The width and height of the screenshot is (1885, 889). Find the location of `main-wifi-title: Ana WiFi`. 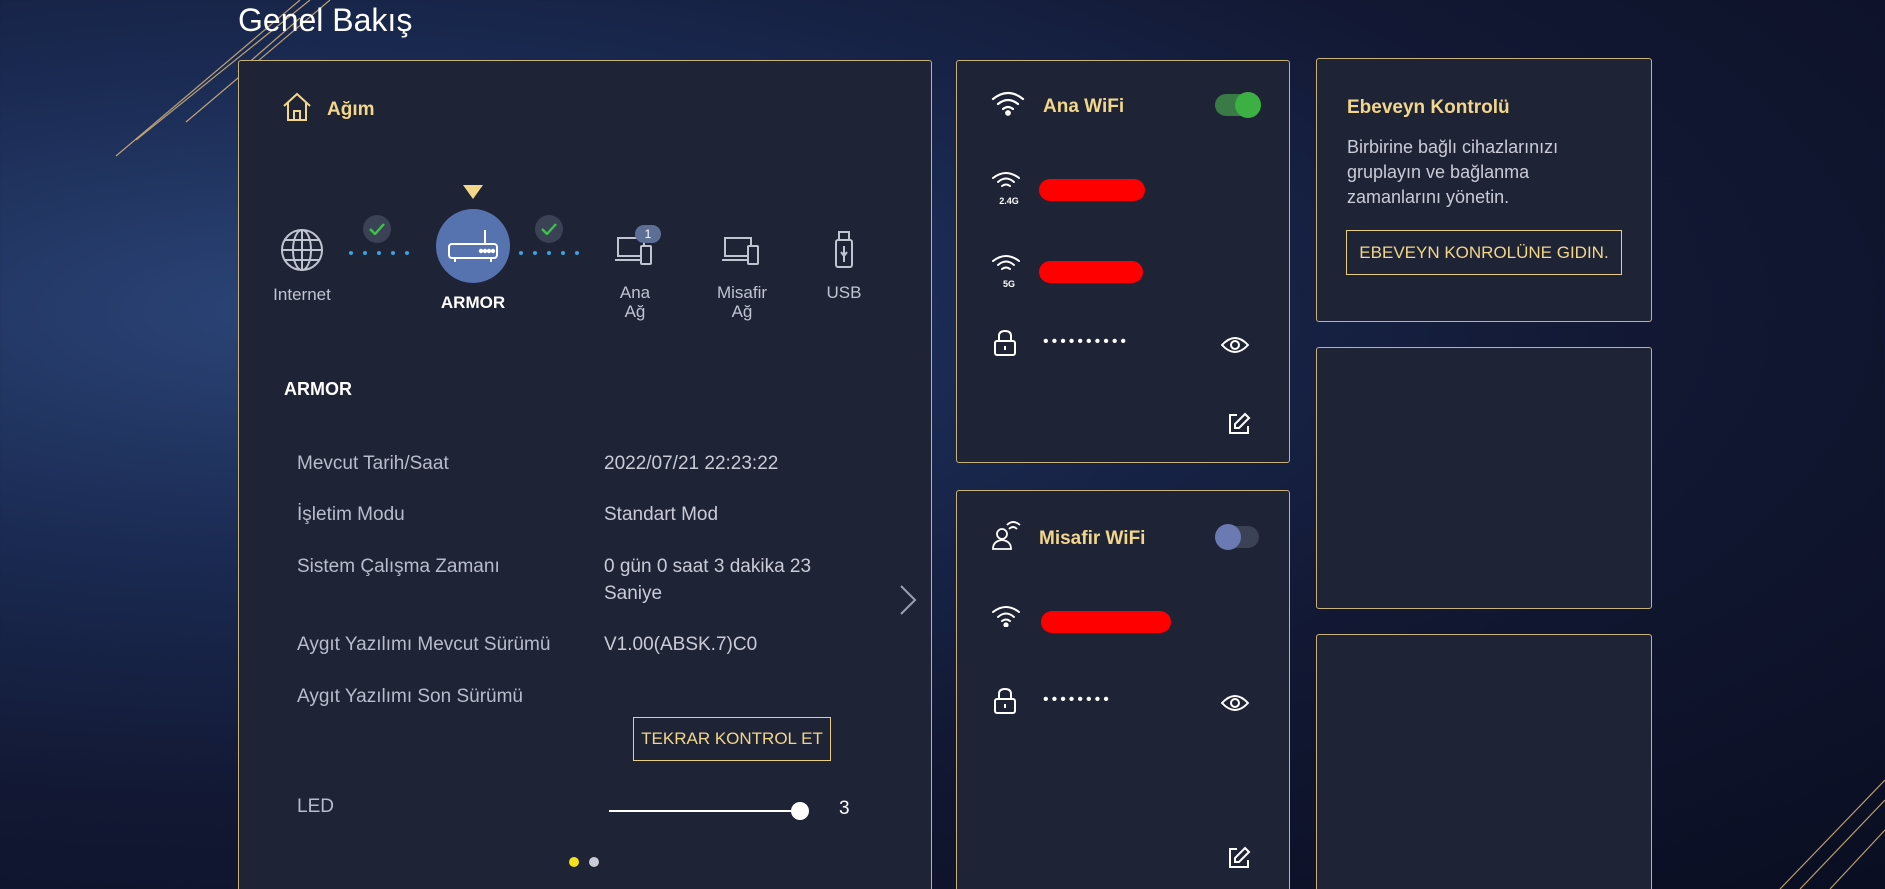

main-wifi-title: Ana WiFi is located at coordinates (1084, 106).